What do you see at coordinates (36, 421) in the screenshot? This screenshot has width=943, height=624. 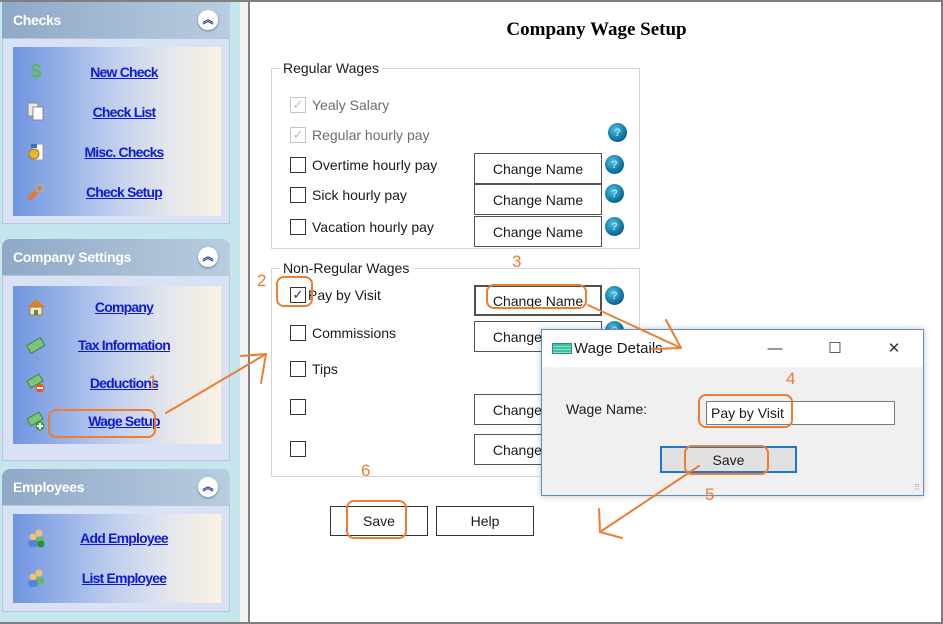 I see `money-plus-icon` at bounding box center [36, 421].